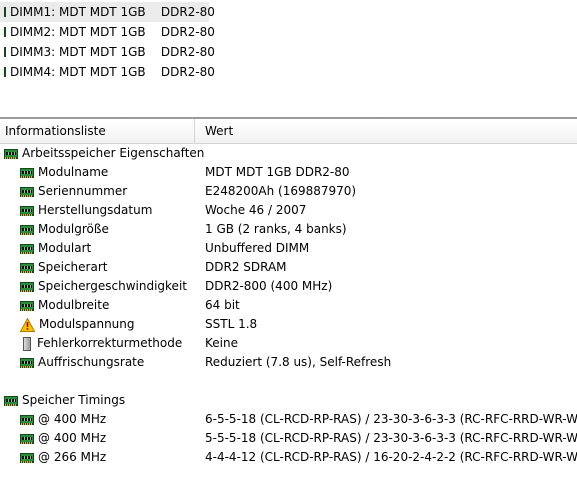 Image resolution: width=577 pixels, height=480 pixels. What do you see at coordinates (298, 362) in the screenshot?
I see `property-value: Reduziert (7.8 us), Self-Refresh` at bounding box center [298, 362].